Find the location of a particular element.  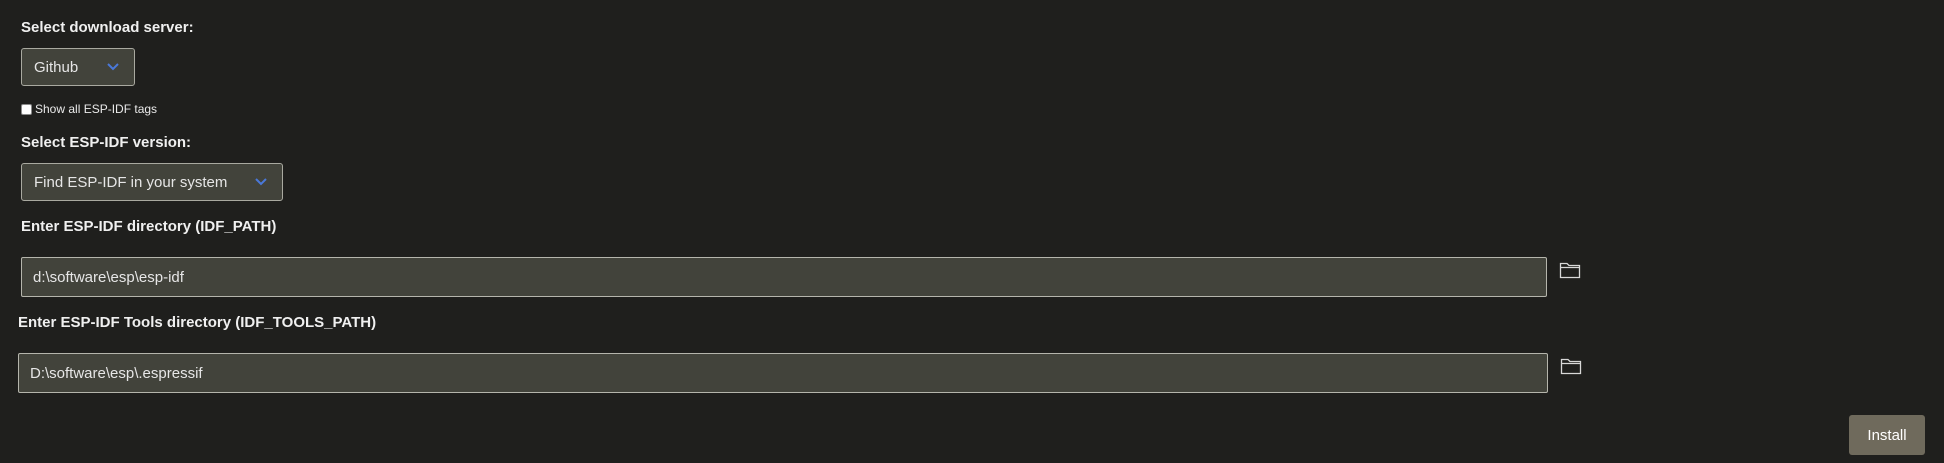

install-button-label: Install is located at coordinates (1887, 435).